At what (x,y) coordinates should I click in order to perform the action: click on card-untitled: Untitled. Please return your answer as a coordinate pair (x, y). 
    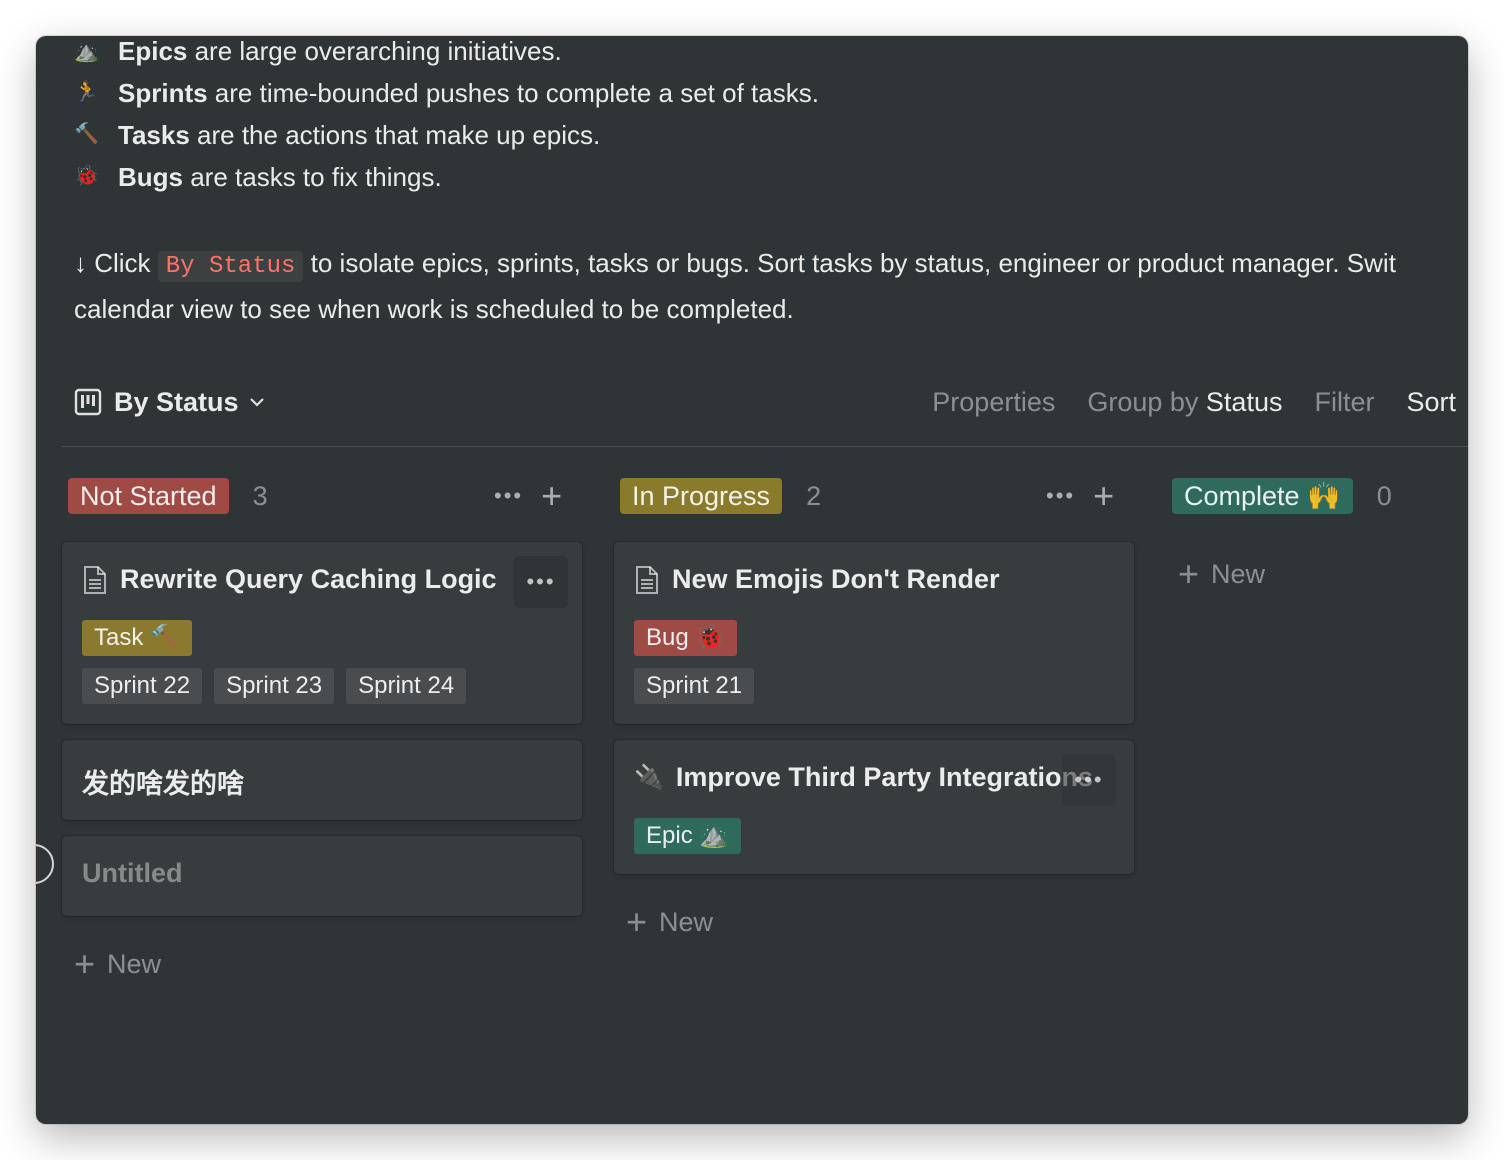
    Looking at the image, I should click on (322, 876).